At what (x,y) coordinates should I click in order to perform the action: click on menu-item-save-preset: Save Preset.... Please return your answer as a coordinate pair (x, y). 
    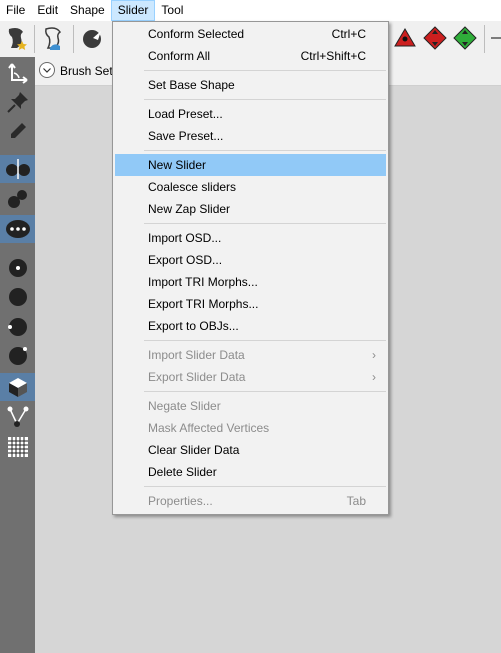
    Looking at the image, I should click on (250, 136).